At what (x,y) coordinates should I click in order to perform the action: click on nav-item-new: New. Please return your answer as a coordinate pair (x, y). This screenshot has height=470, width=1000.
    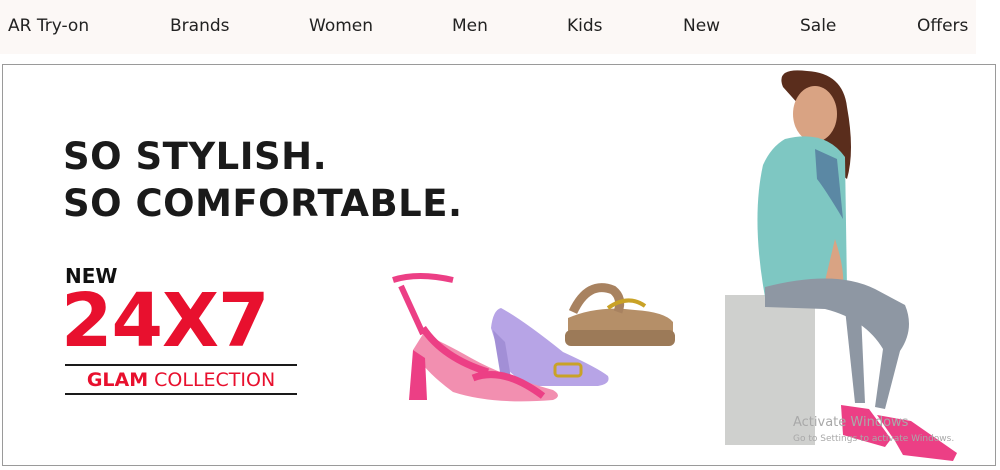
    Looking at the image, I should click on (701, 26).